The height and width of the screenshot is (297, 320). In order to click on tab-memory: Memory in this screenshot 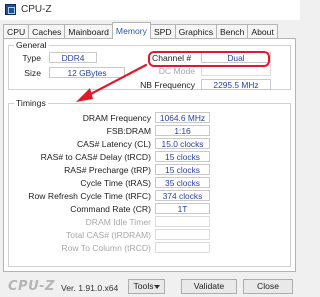, I will do `click(131, 30)`.